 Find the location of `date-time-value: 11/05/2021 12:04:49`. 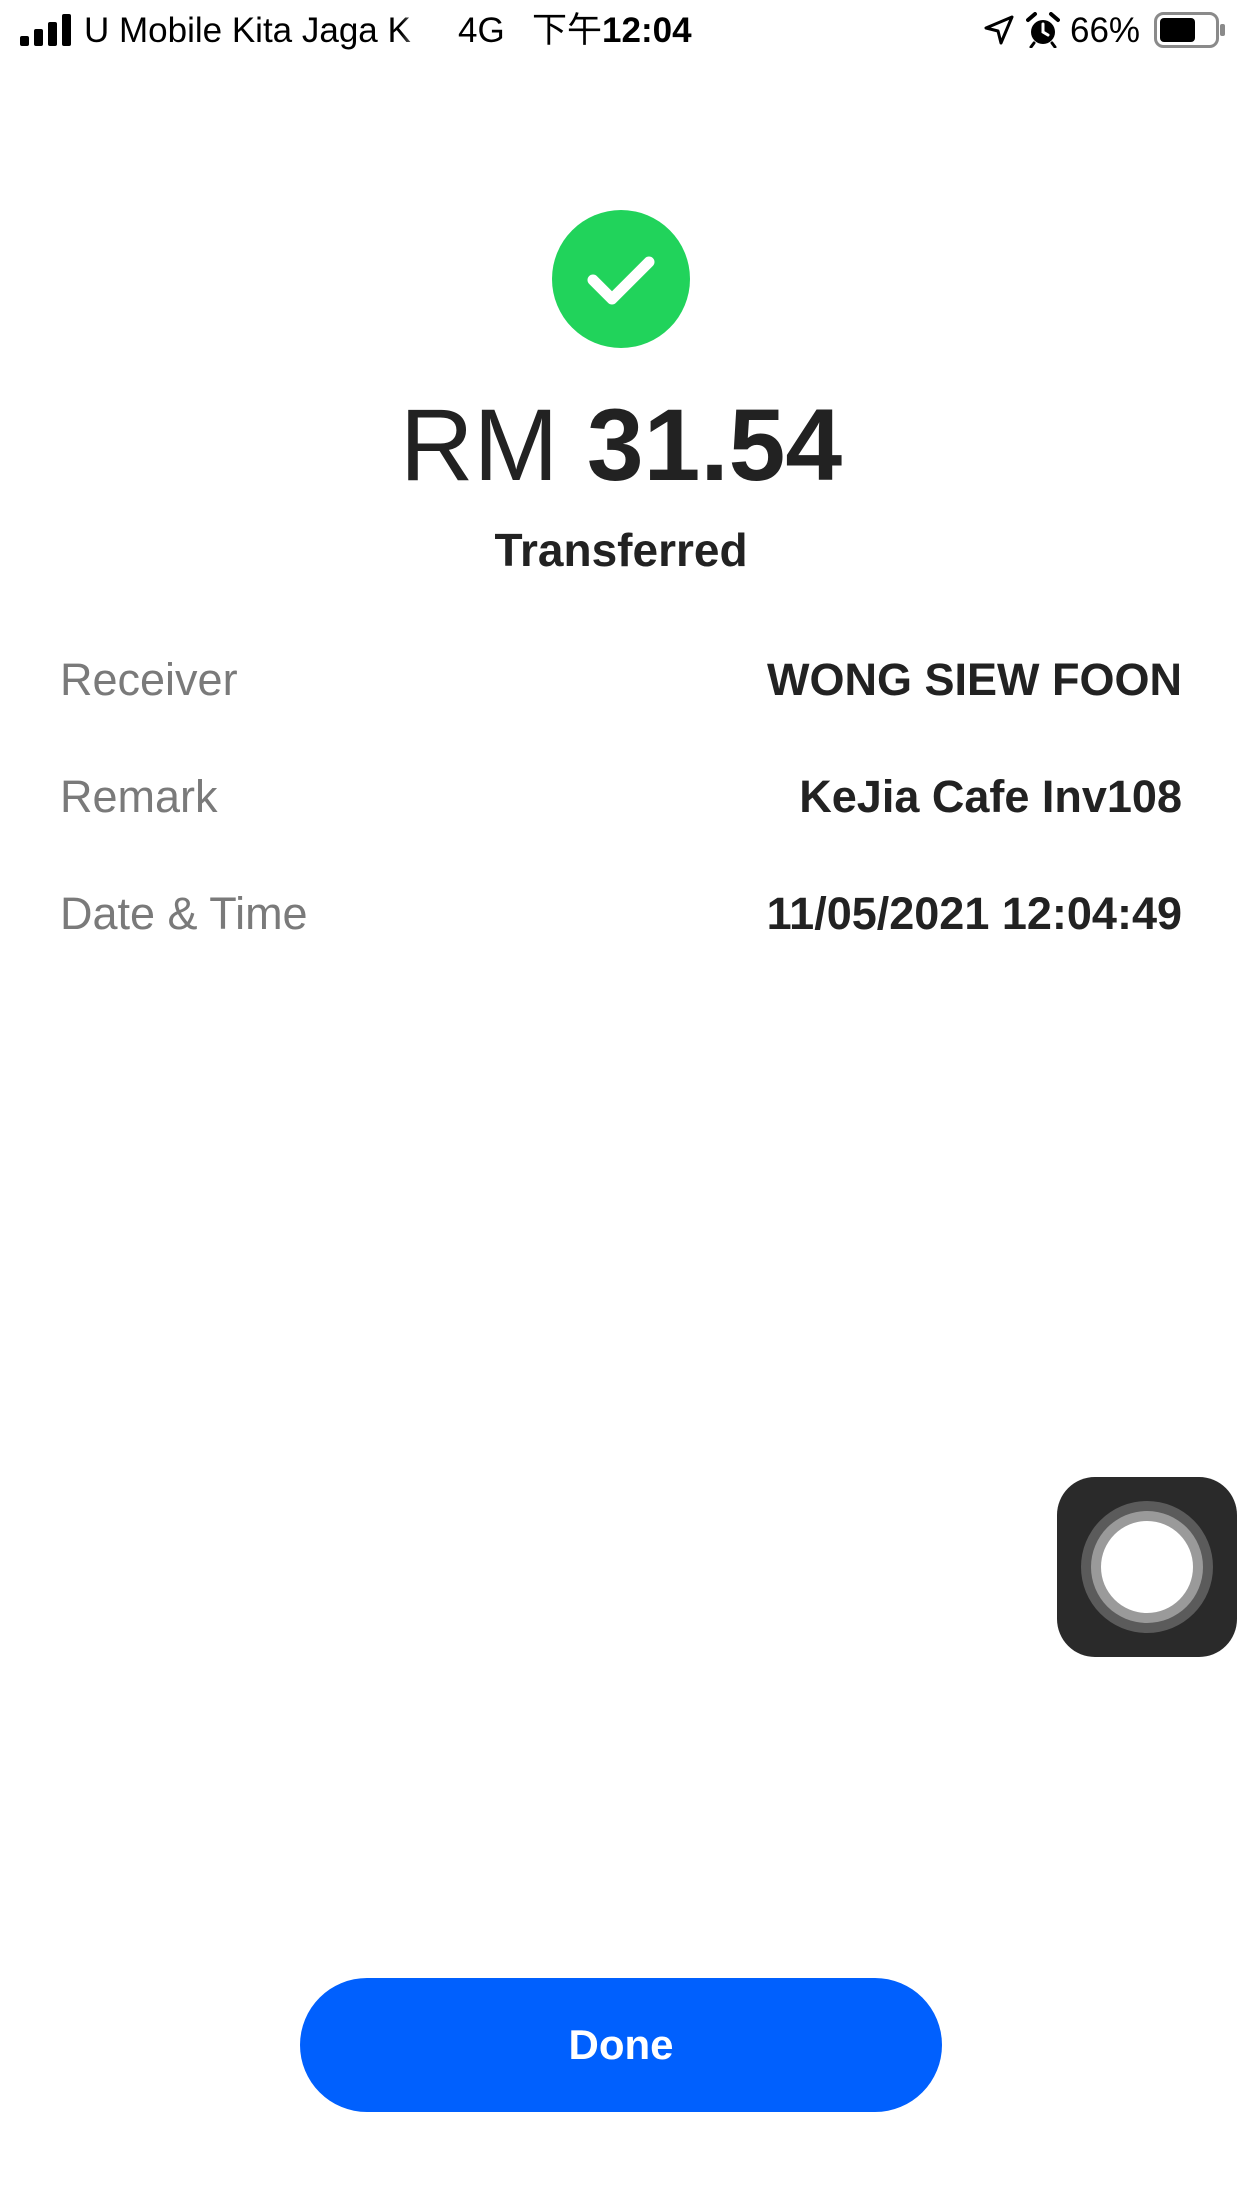

date-time-value: 11/05/2021 12:04:49 is located at coordinates (974, 913).